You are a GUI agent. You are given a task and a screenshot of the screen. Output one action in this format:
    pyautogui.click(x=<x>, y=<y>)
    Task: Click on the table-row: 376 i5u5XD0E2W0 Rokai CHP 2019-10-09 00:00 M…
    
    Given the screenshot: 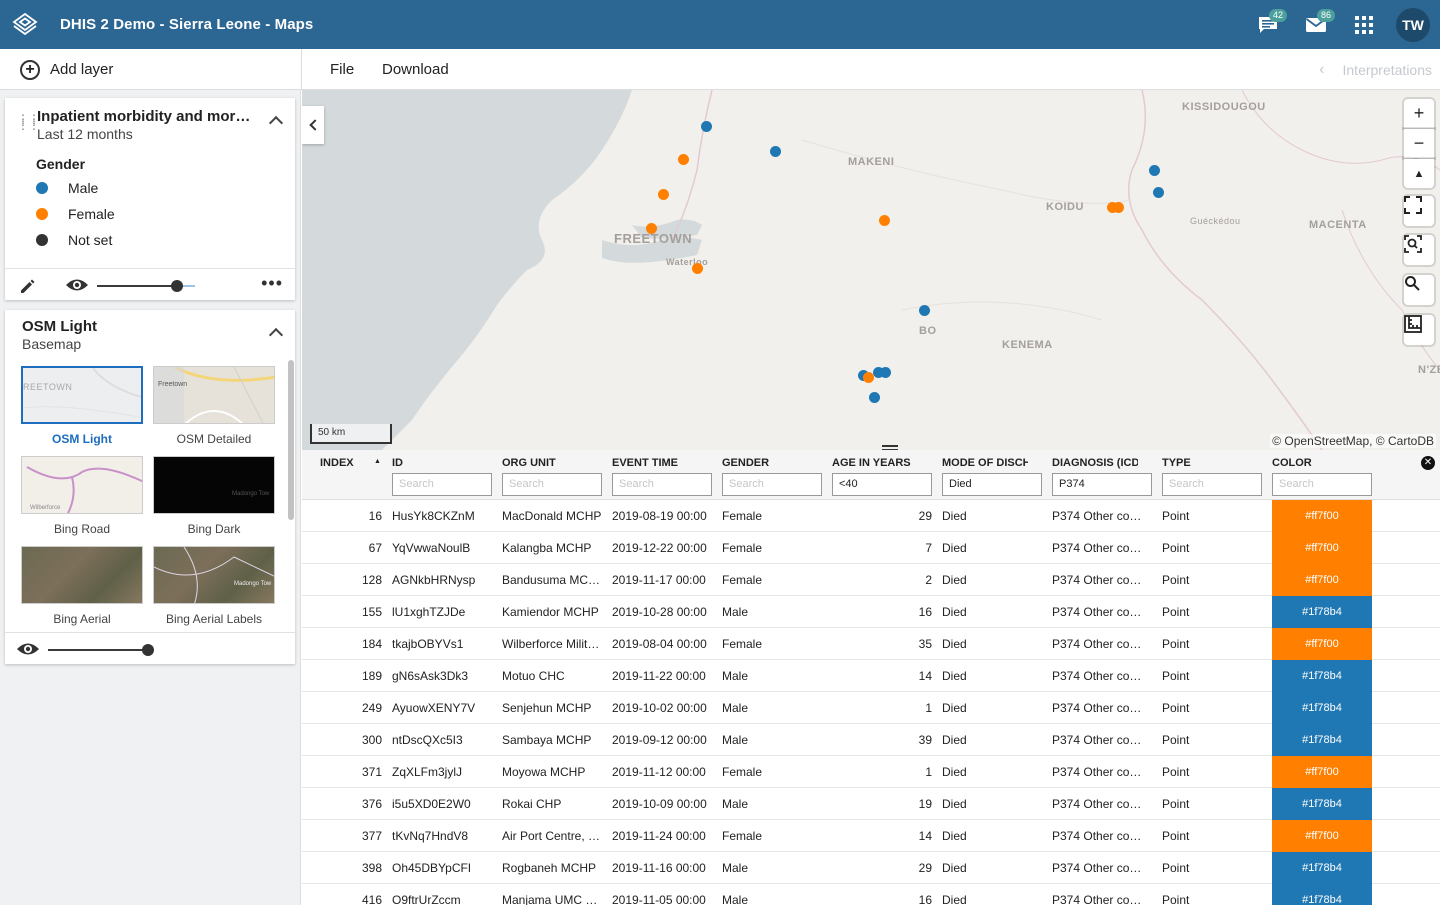 What is the action you would take?
    pyautogui.click(x=871, y=804)
    